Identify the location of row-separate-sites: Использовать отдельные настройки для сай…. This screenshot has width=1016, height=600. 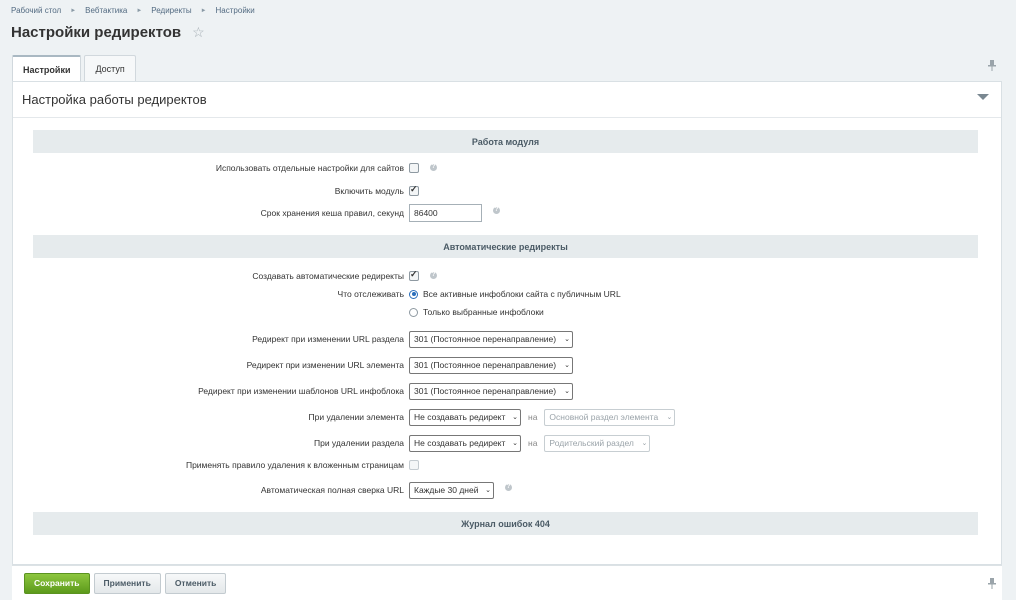
(505, 167).